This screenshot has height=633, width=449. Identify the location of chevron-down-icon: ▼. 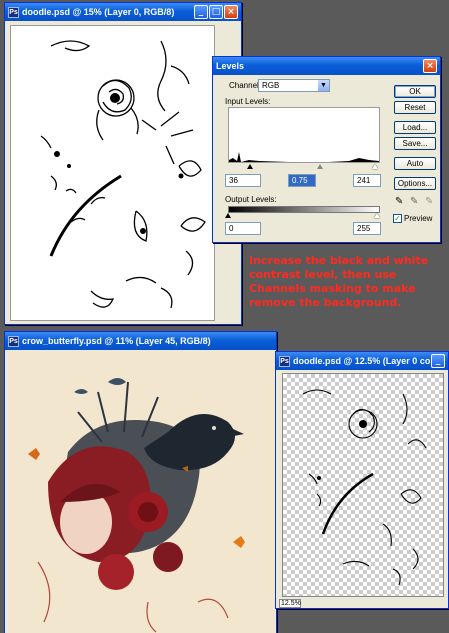
(323, 85).